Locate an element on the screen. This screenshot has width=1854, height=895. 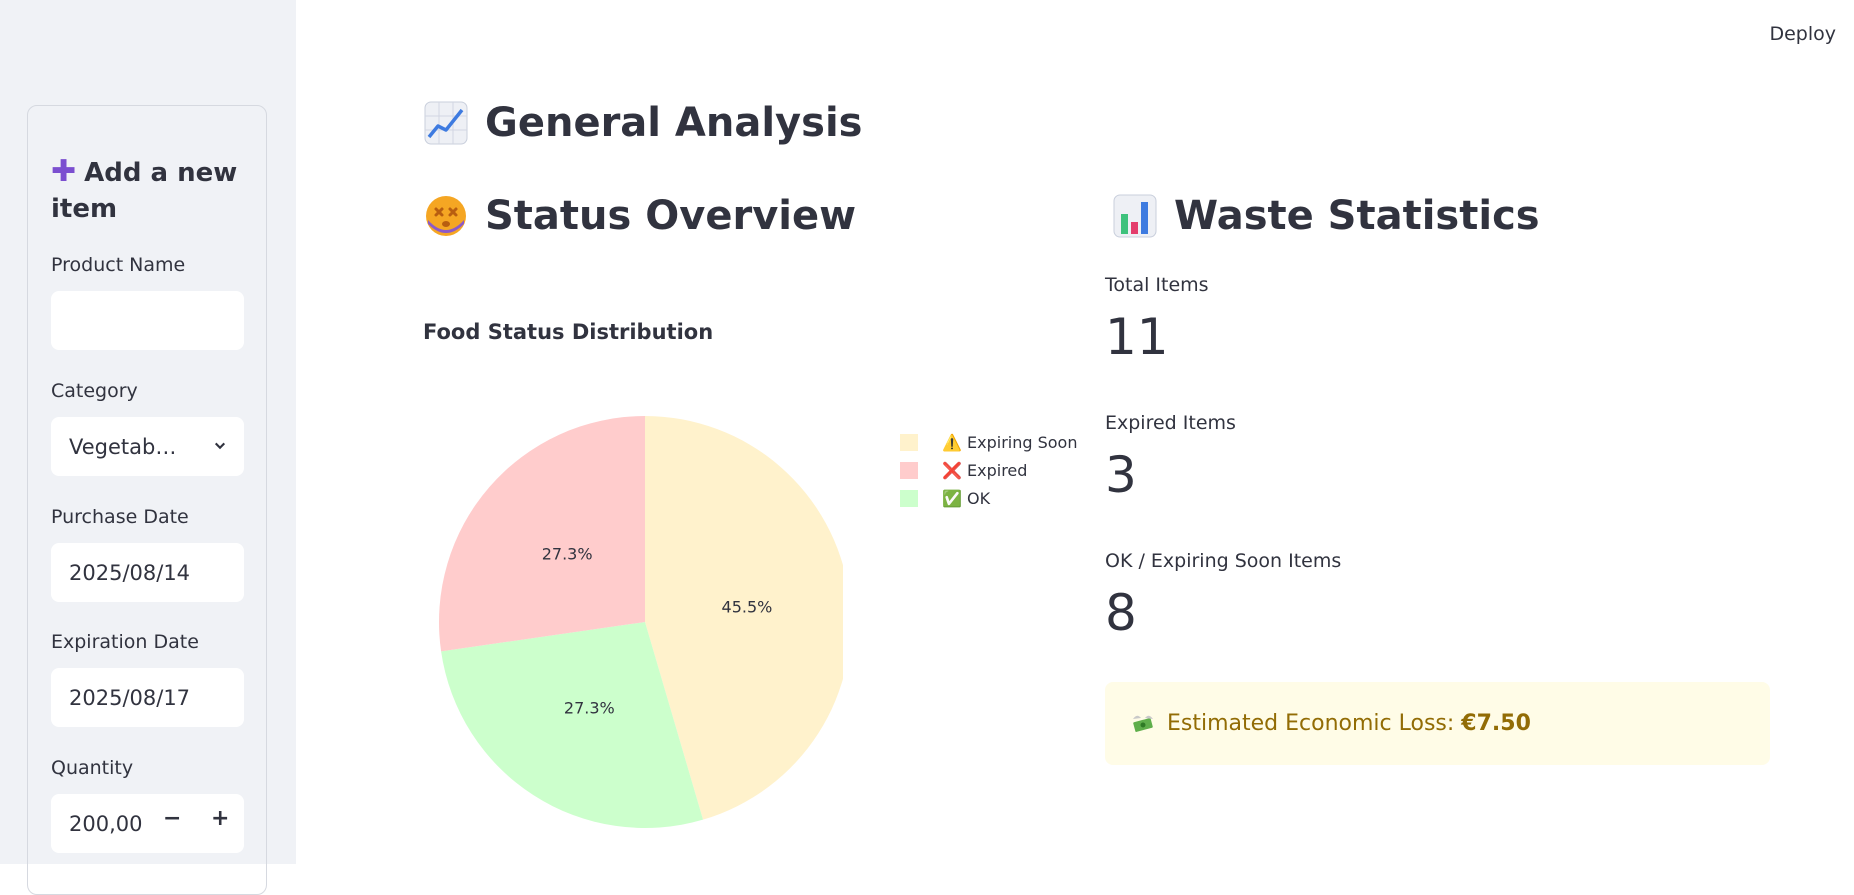
quantity-value: 200,00 is located at coordinates (105, 824).